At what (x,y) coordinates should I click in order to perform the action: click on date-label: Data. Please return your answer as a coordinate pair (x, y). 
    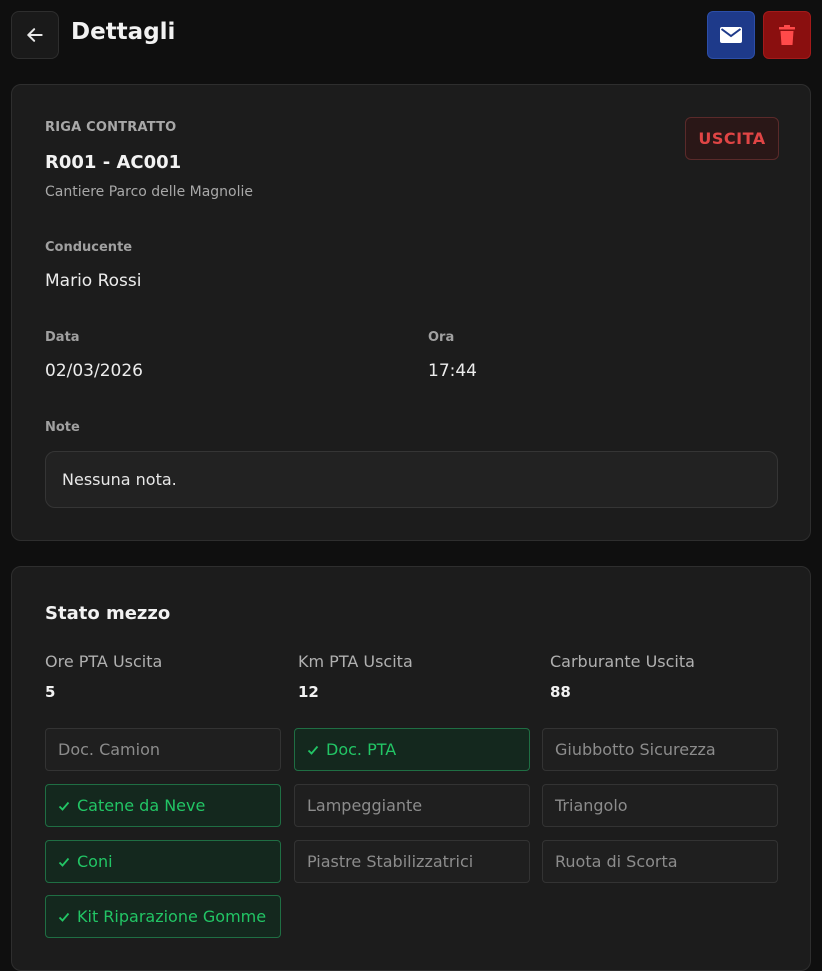
    Looking at the image, I should click on (62, 337).